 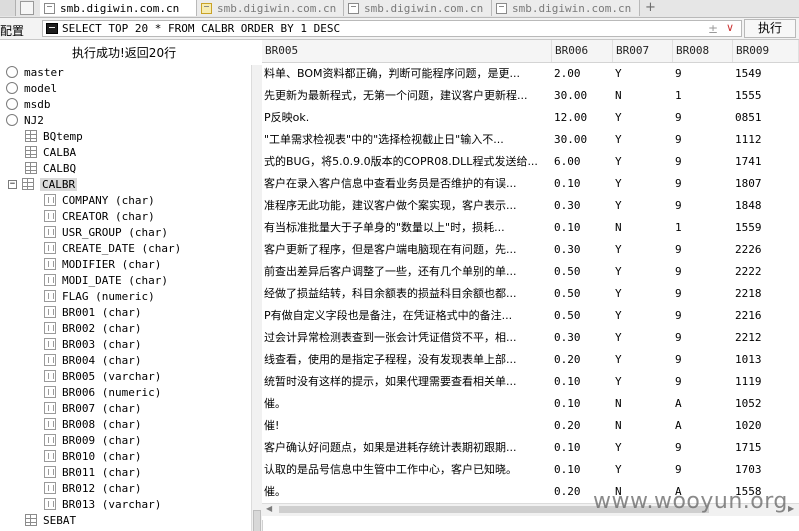 What do you see at coordinates (760, 96) in the screenshot?
I see `table-cell: 1555` at bounding box center [760, 96].